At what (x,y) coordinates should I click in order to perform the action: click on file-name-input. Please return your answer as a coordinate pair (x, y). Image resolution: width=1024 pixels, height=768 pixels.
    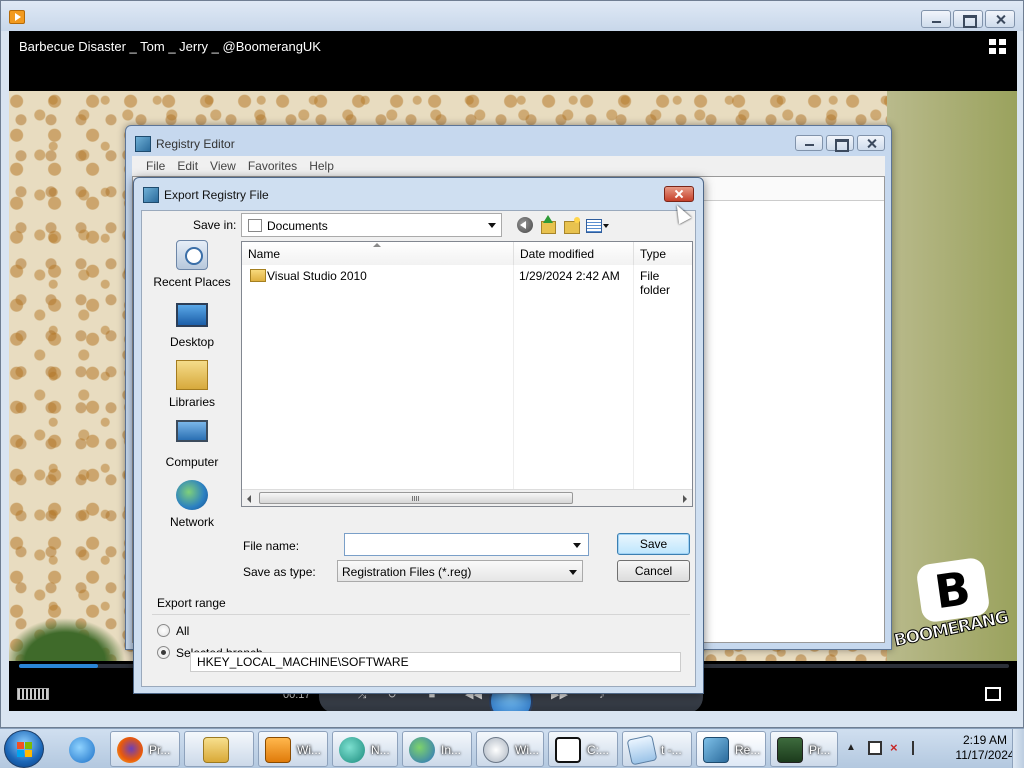
    Looking at the image, I should click on (466, 544).